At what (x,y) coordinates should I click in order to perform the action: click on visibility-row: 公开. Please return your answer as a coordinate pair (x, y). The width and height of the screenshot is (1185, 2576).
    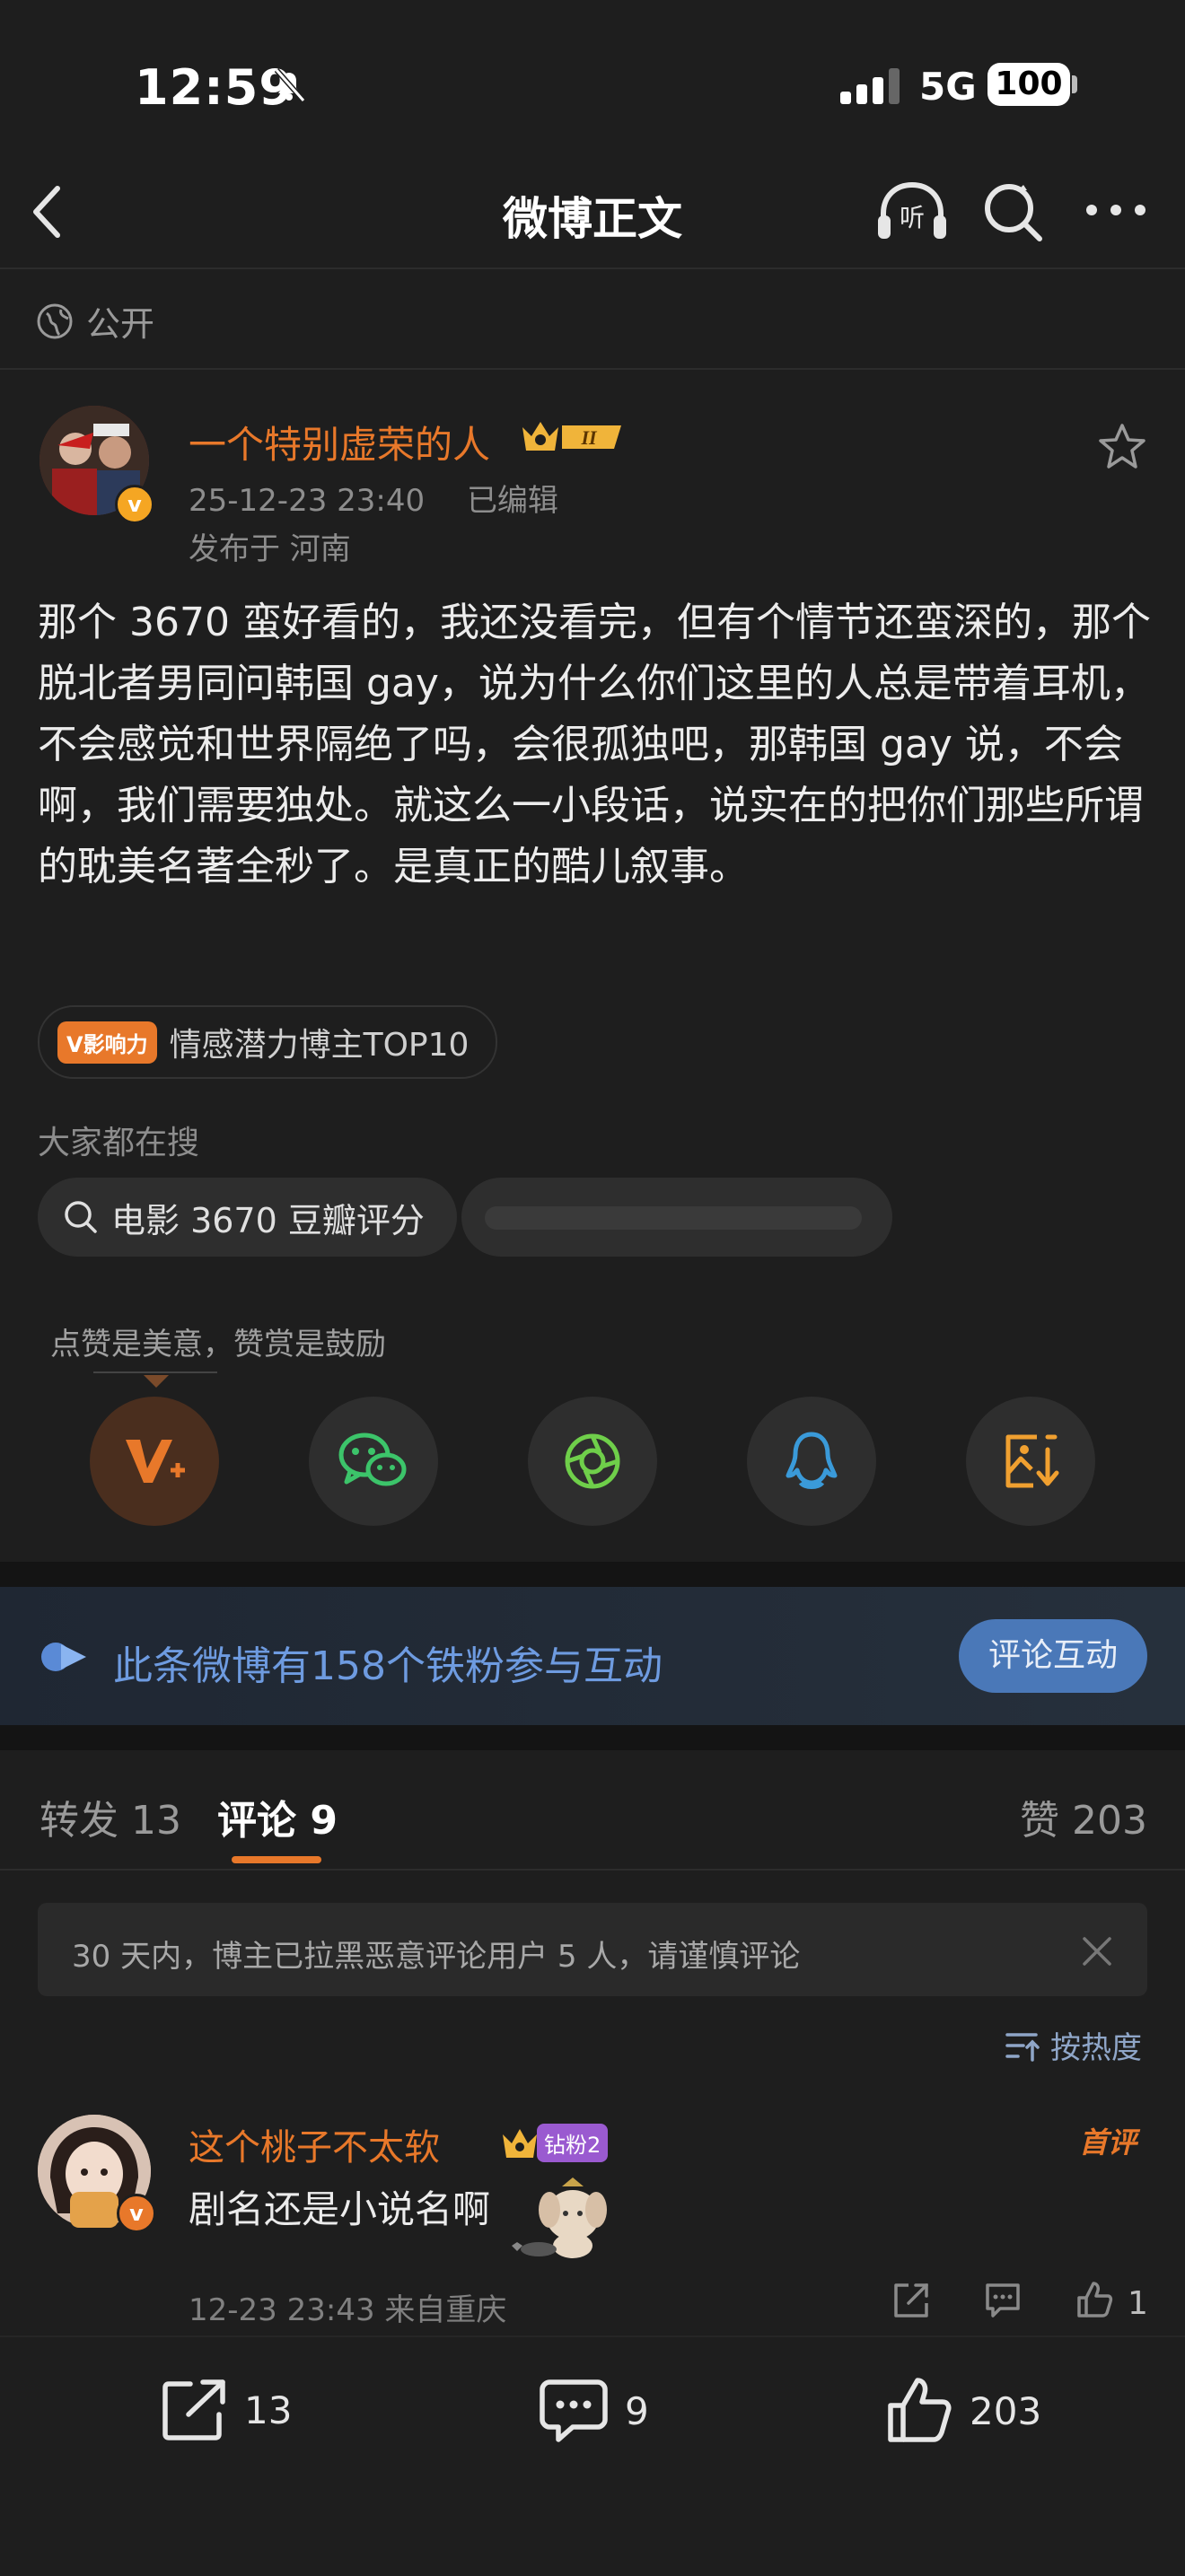
    Looking at the image, I should click on (95, 321).